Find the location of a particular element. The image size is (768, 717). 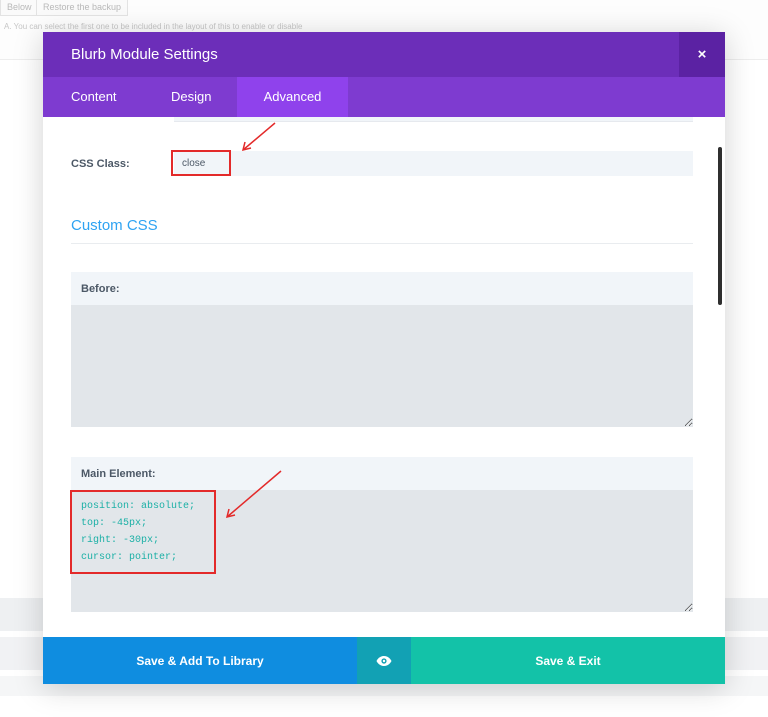

css-class-input is located at coordinates (433, 163).